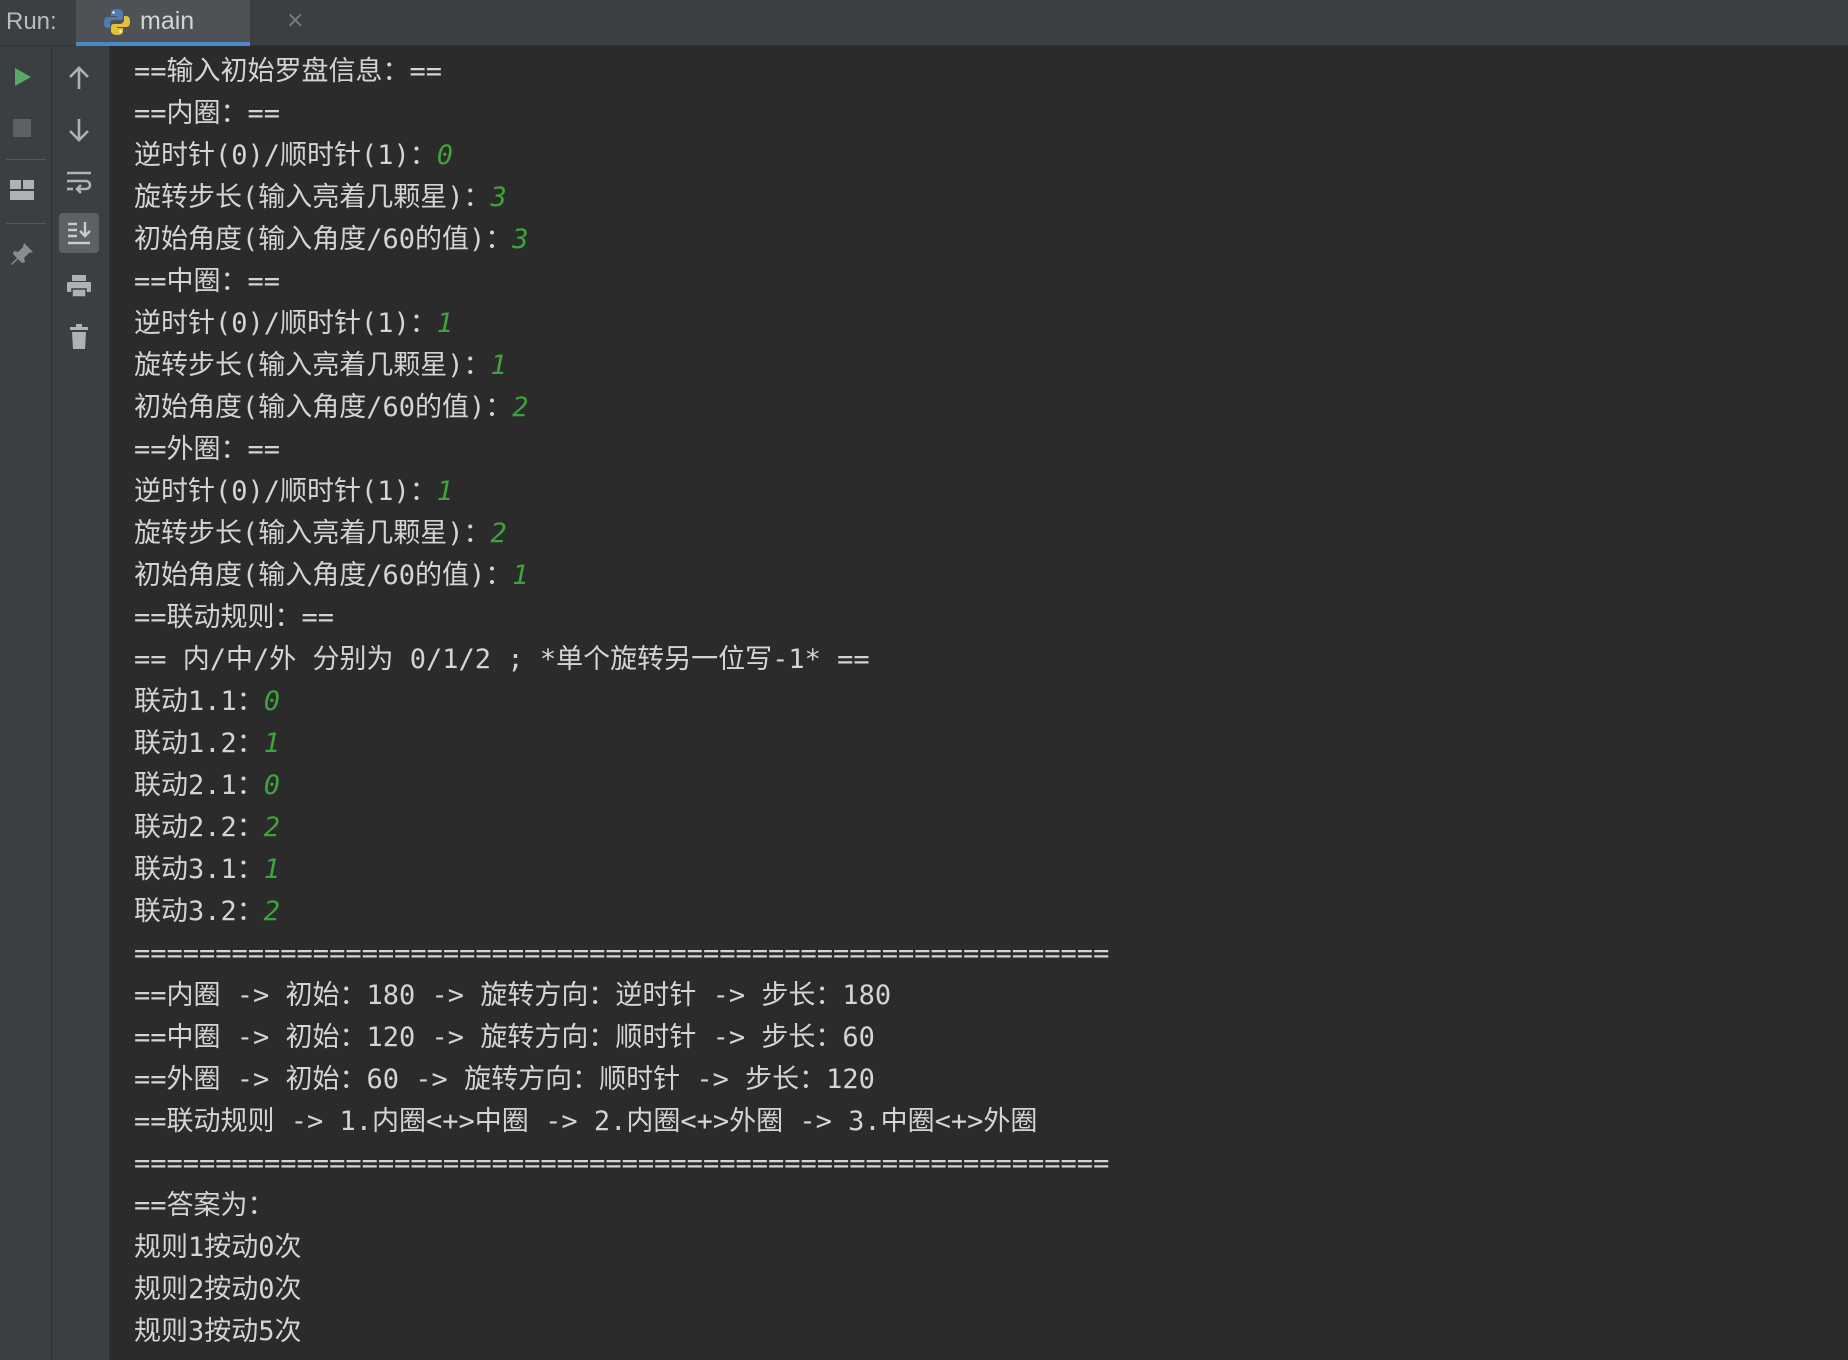 The width and height of the screenshot is (1848, 1360). I want to click on console-line: 旋转步长(输入亮着几颗星)：2, so click(320, 533).